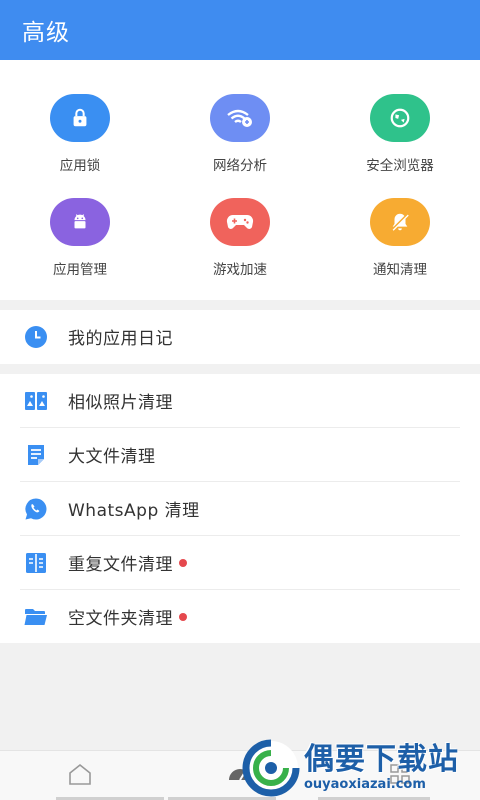 This screenshot has height=800, width=480. What do you see at coordinates (134, 511) in the screenshot?
I see `row-label: WhatsApp 清理` at bounding box center [134, 511].